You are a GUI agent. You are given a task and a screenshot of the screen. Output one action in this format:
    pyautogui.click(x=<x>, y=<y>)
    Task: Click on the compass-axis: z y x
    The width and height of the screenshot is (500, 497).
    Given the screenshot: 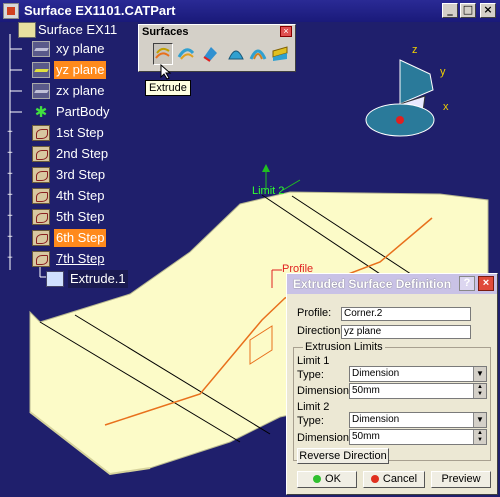 What is the action you would take?
    pyautogui.click(x=407, y=90)
    